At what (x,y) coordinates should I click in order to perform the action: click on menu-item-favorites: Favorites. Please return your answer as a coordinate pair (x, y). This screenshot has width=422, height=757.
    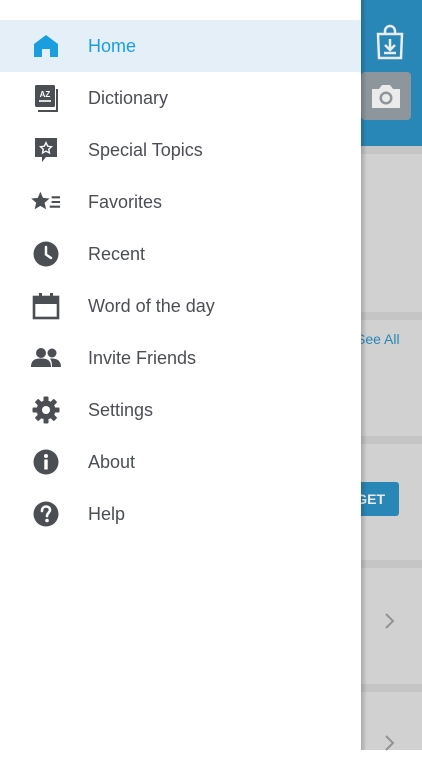
    Looking at the image, I should click on (180, 202).